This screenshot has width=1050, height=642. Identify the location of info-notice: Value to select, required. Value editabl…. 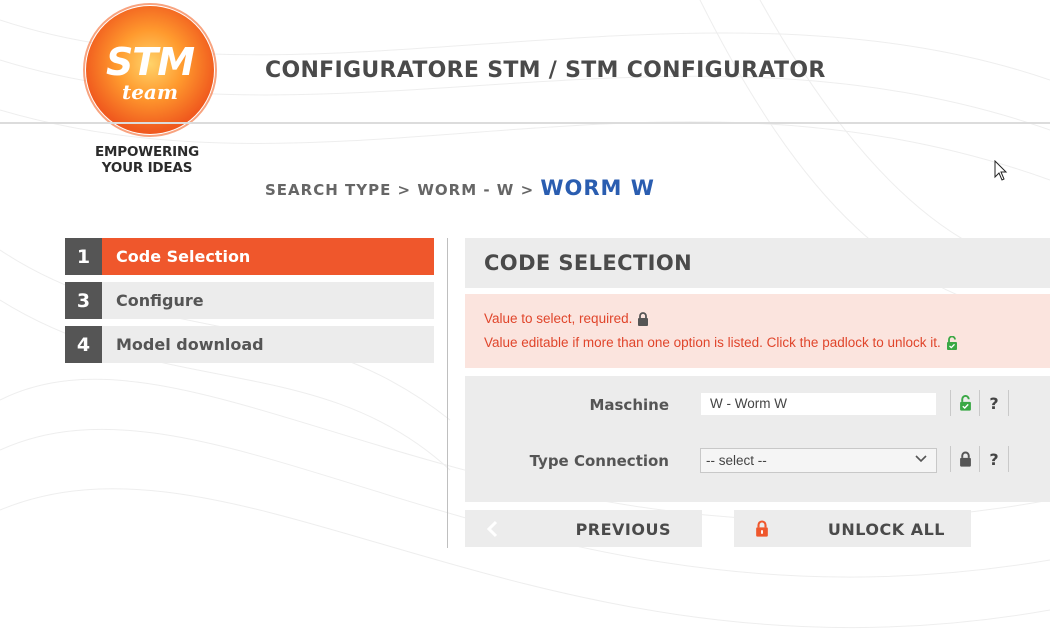
(757, 331).